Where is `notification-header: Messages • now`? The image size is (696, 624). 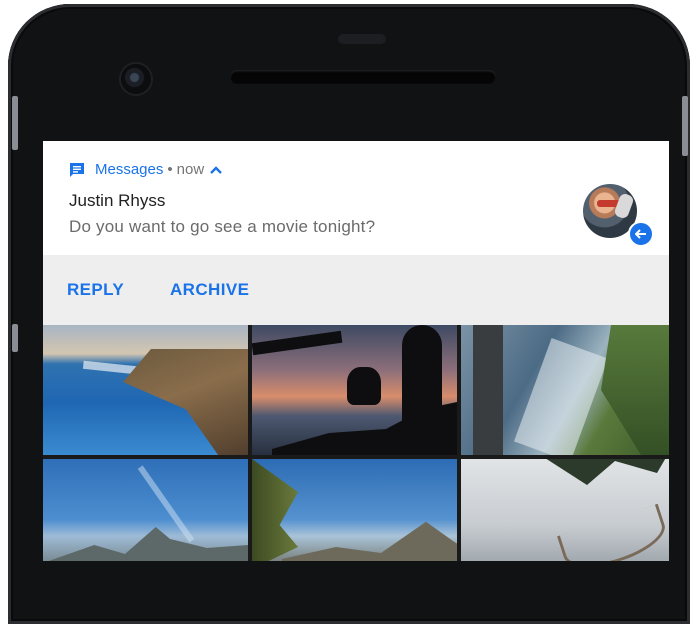 notification-header: Messages • now is located at coordinates (146, 169).